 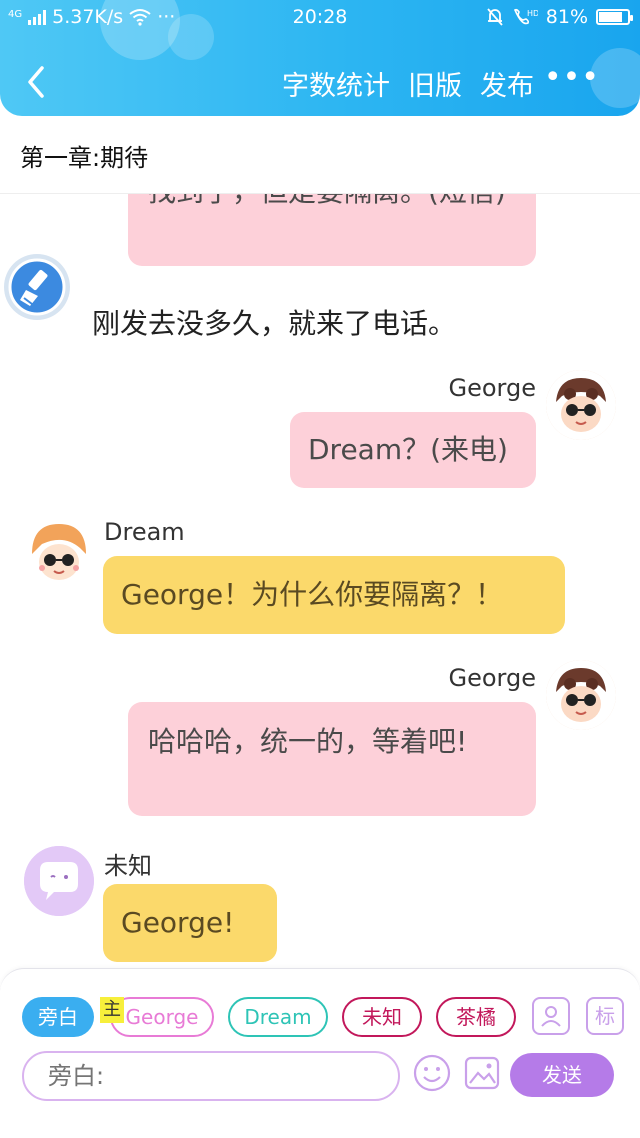 What do you see at coordinates (178, 922) in the screenshot?
I see `message-text: George!` at bounding box center [178, 922].